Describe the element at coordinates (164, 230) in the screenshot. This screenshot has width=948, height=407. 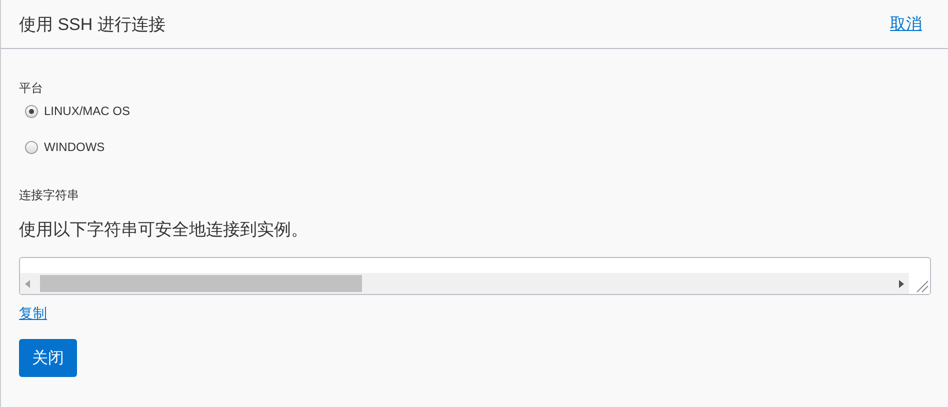
I see `description-text: 使用以下字符串可安全地连接到实例。` at that location.